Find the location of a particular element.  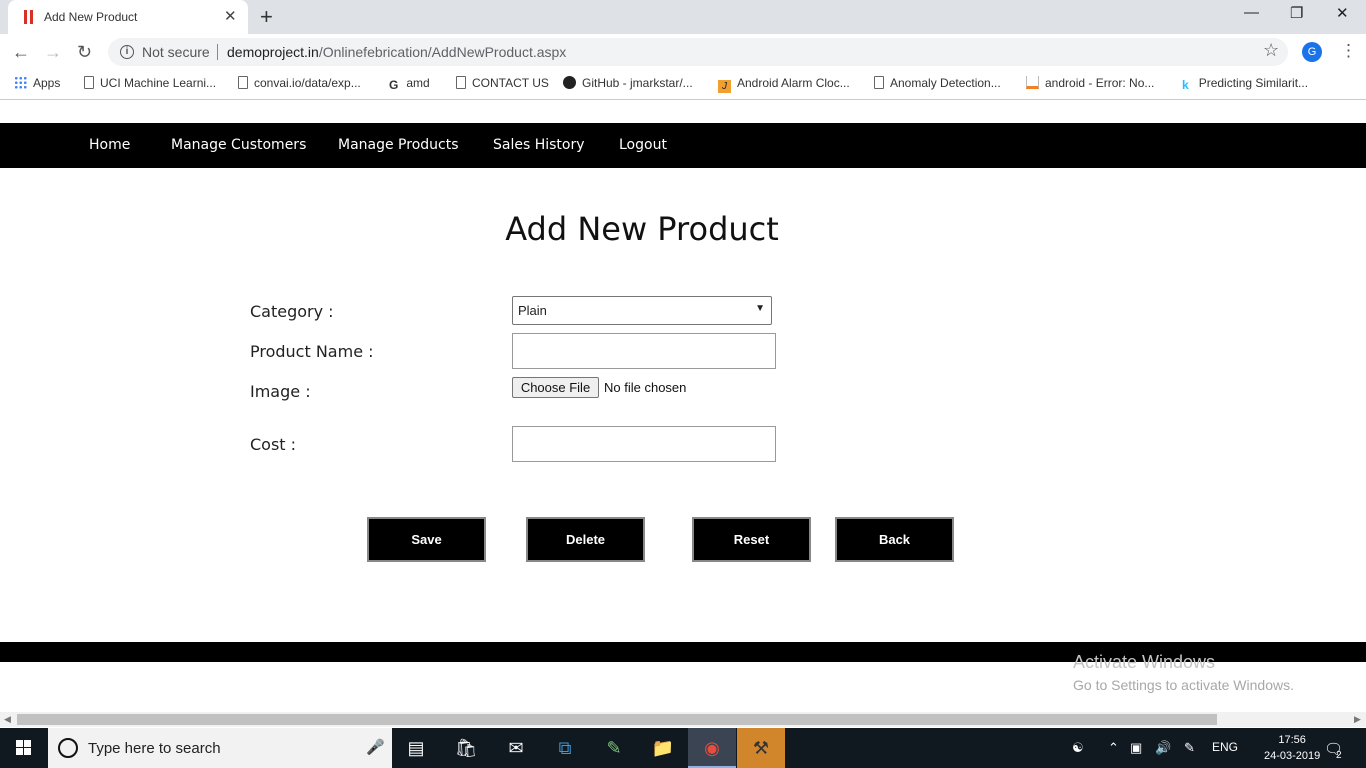

visual-studio-tools-icon: ⚒ is located at coordinates (761, 748).